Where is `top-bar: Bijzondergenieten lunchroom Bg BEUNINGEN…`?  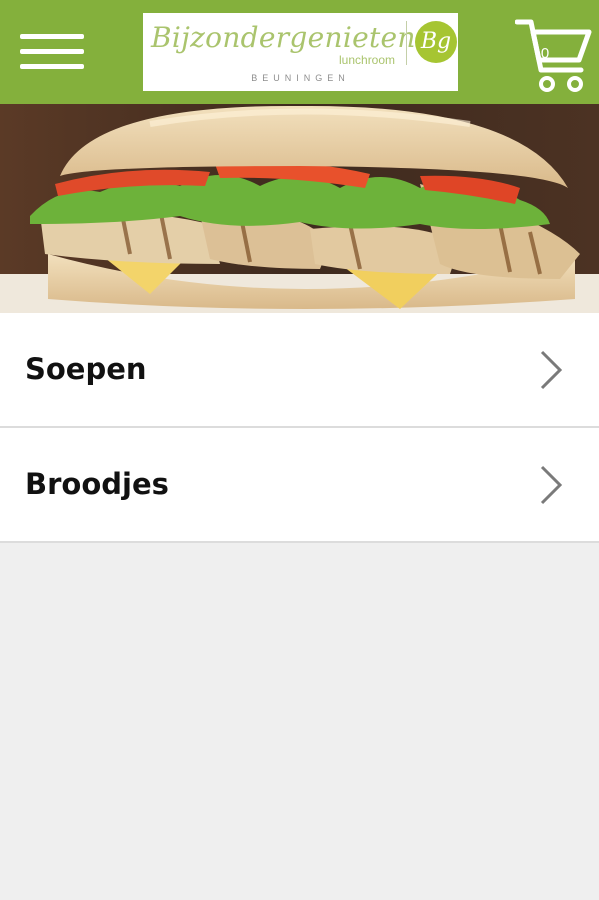
top-bar: Bijzondergenieten lunchroom Bg BEUNINGEN… is located at coordinates (299, 52).